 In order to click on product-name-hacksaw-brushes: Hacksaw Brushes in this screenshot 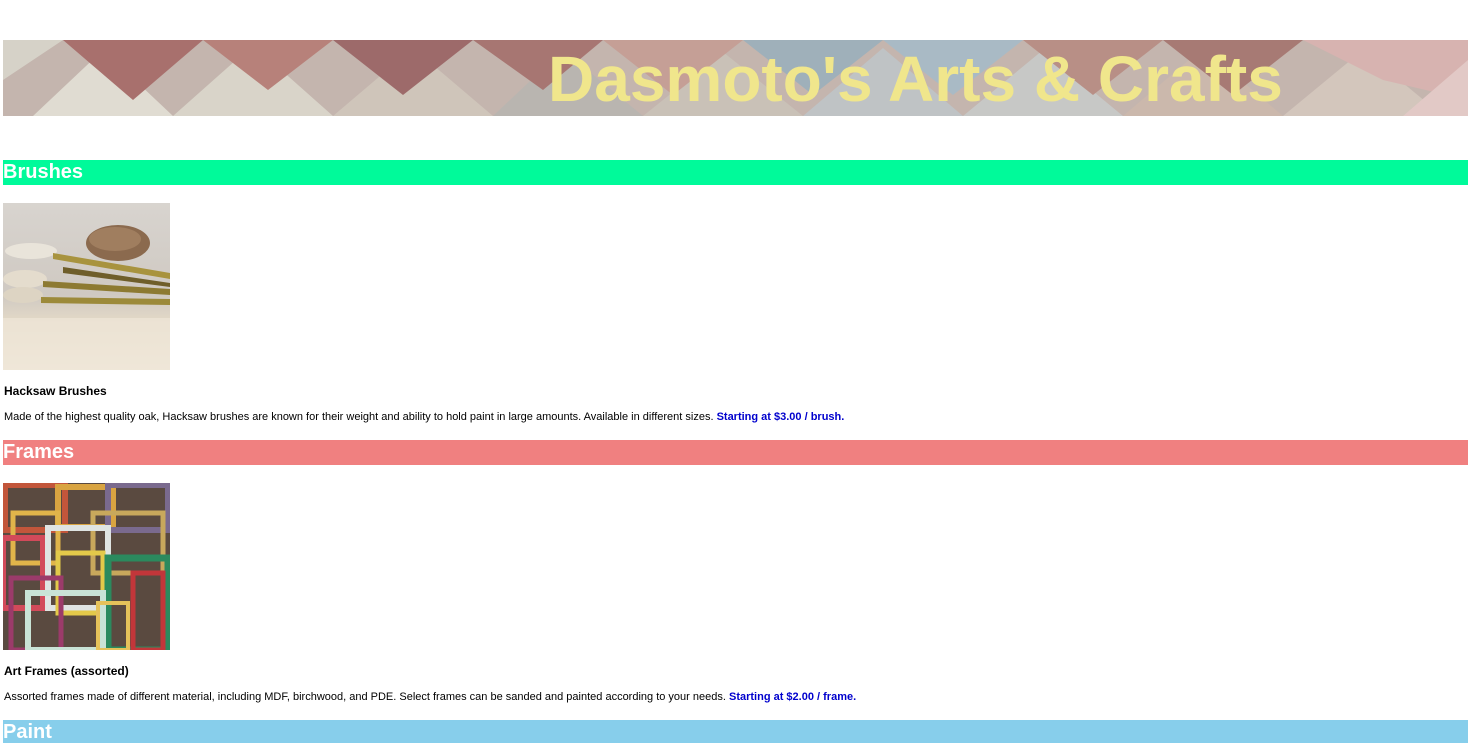, I will do `click(55, 391)`.